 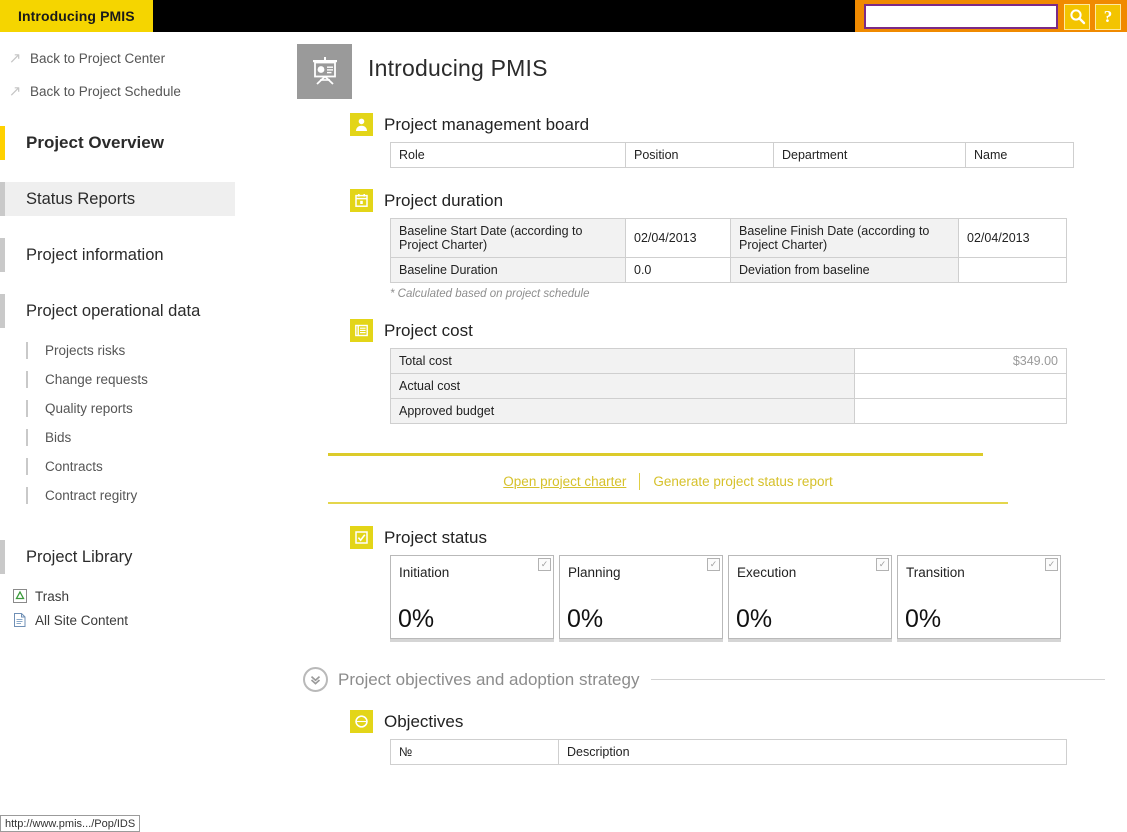 What do you see at coordinates (2, 255) in the screenshot?
I see `section-bar` at bounding box center [2, 255].